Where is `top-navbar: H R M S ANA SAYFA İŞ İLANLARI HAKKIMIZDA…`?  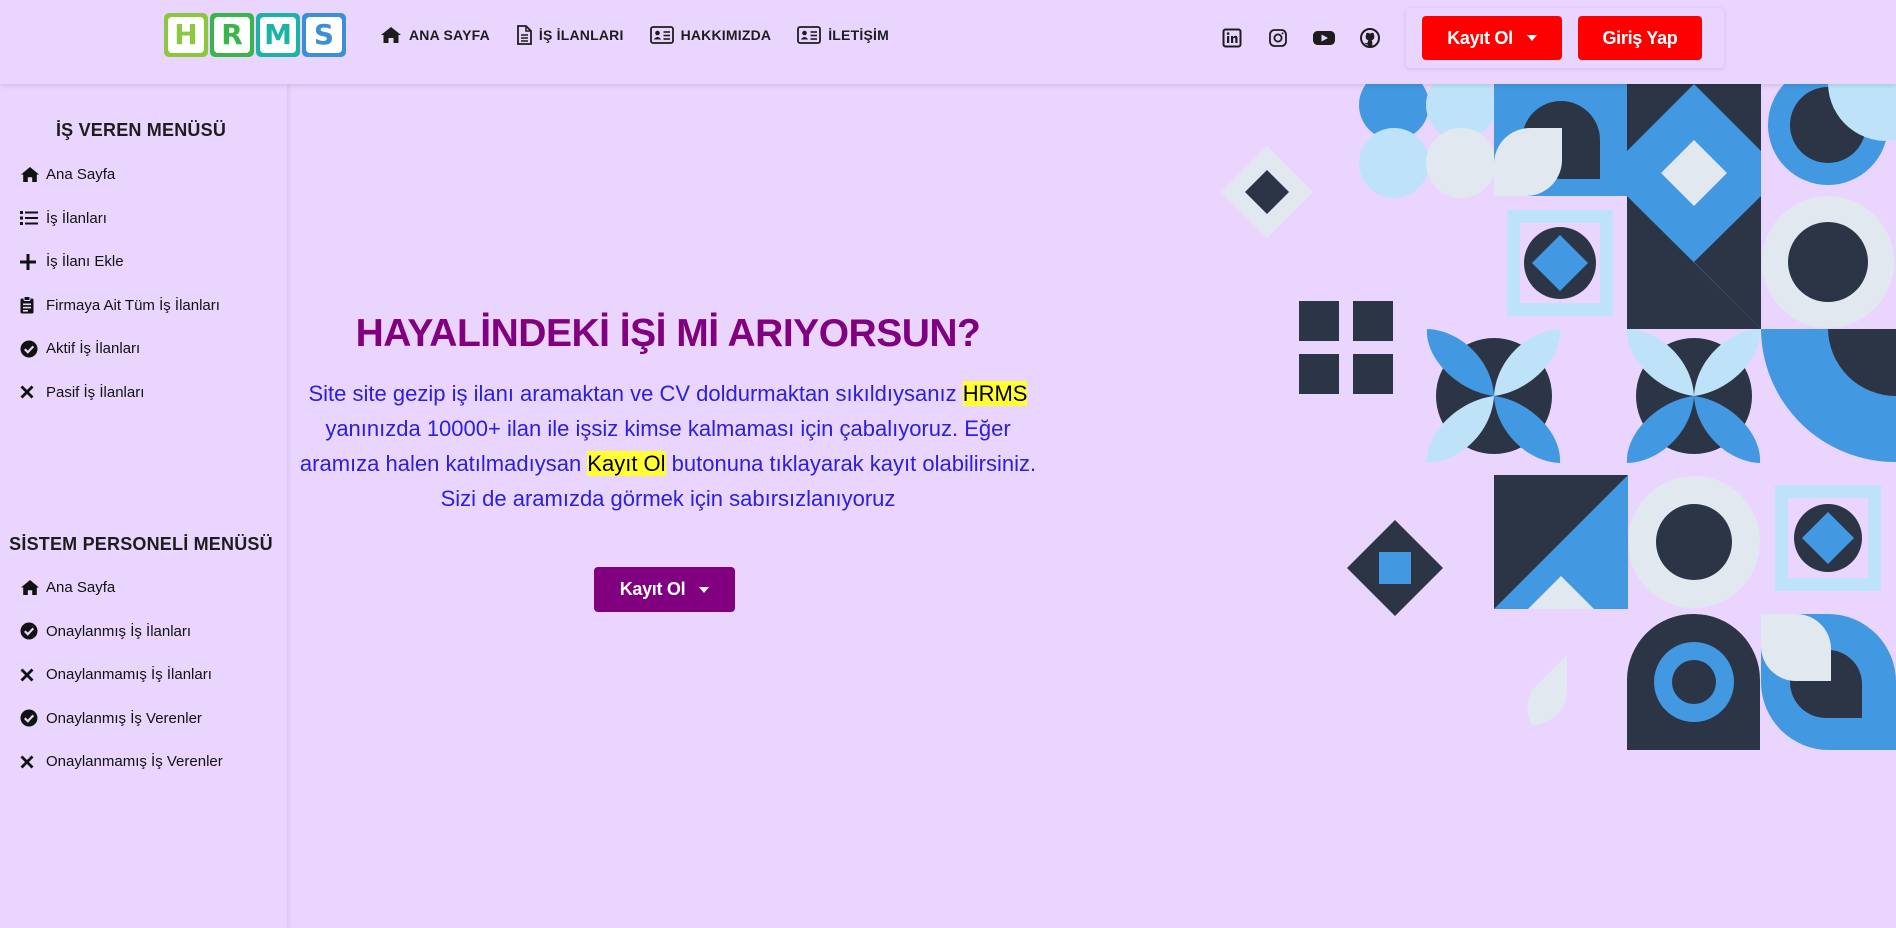
top-navbar: H R M S ANA SAYFA İŞ İLANLARI HAKKIMIZDA… is located at coordinates (948, 42).